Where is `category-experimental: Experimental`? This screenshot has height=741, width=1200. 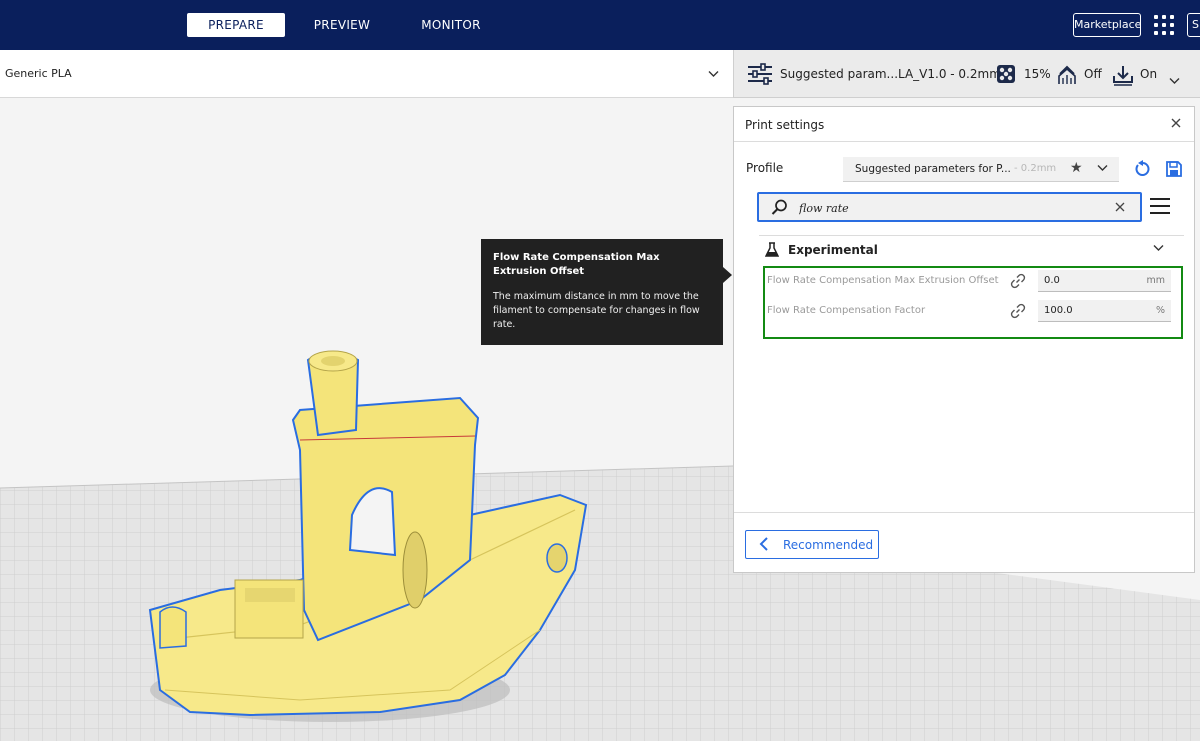
category-experimental: Experimental is located at coordinates (971, 249).